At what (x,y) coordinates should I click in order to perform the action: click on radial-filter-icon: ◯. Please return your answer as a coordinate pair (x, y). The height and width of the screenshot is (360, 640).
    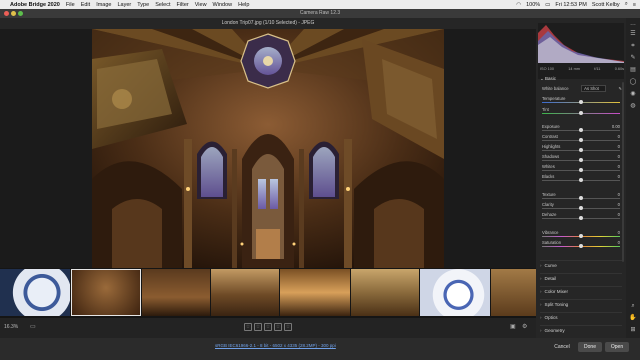
    Looking at the image, I should click on (633, 82).